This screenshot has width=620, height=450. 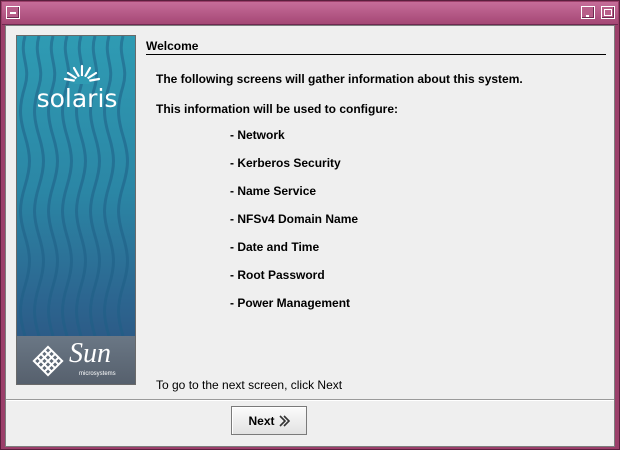 What do you see at coordinates (294, 219) in the screenshot?
I see `list-item: - NFSv4 Domain Name` at bounding box center [294, 219].